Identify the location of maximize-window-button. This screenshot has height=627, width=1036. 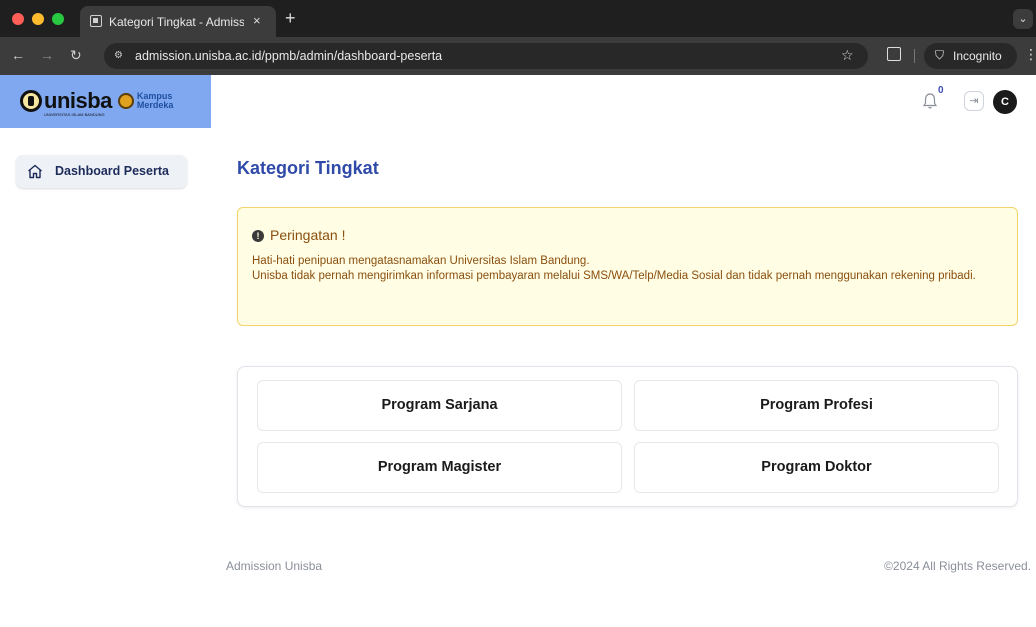
(58, 19).